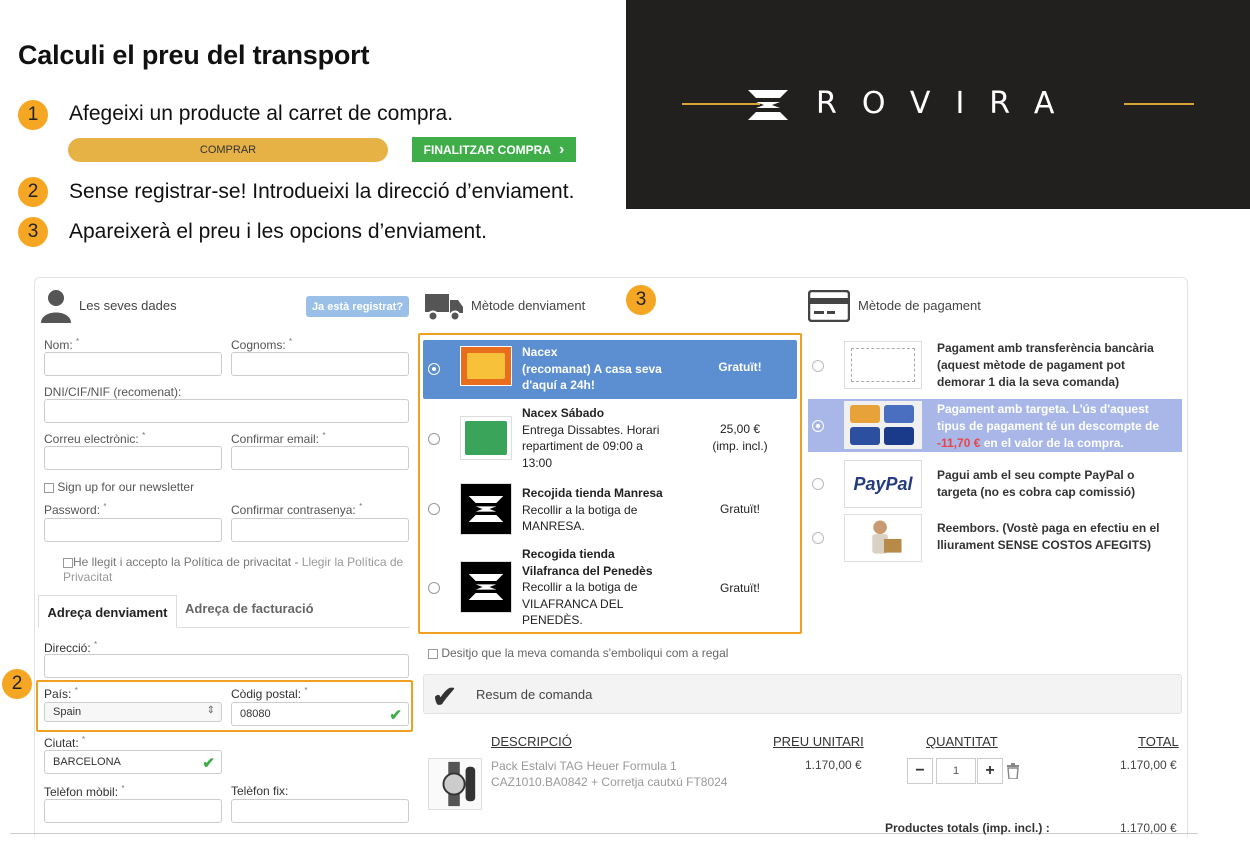  I want to click on cognoms-input, so click(320, 364).